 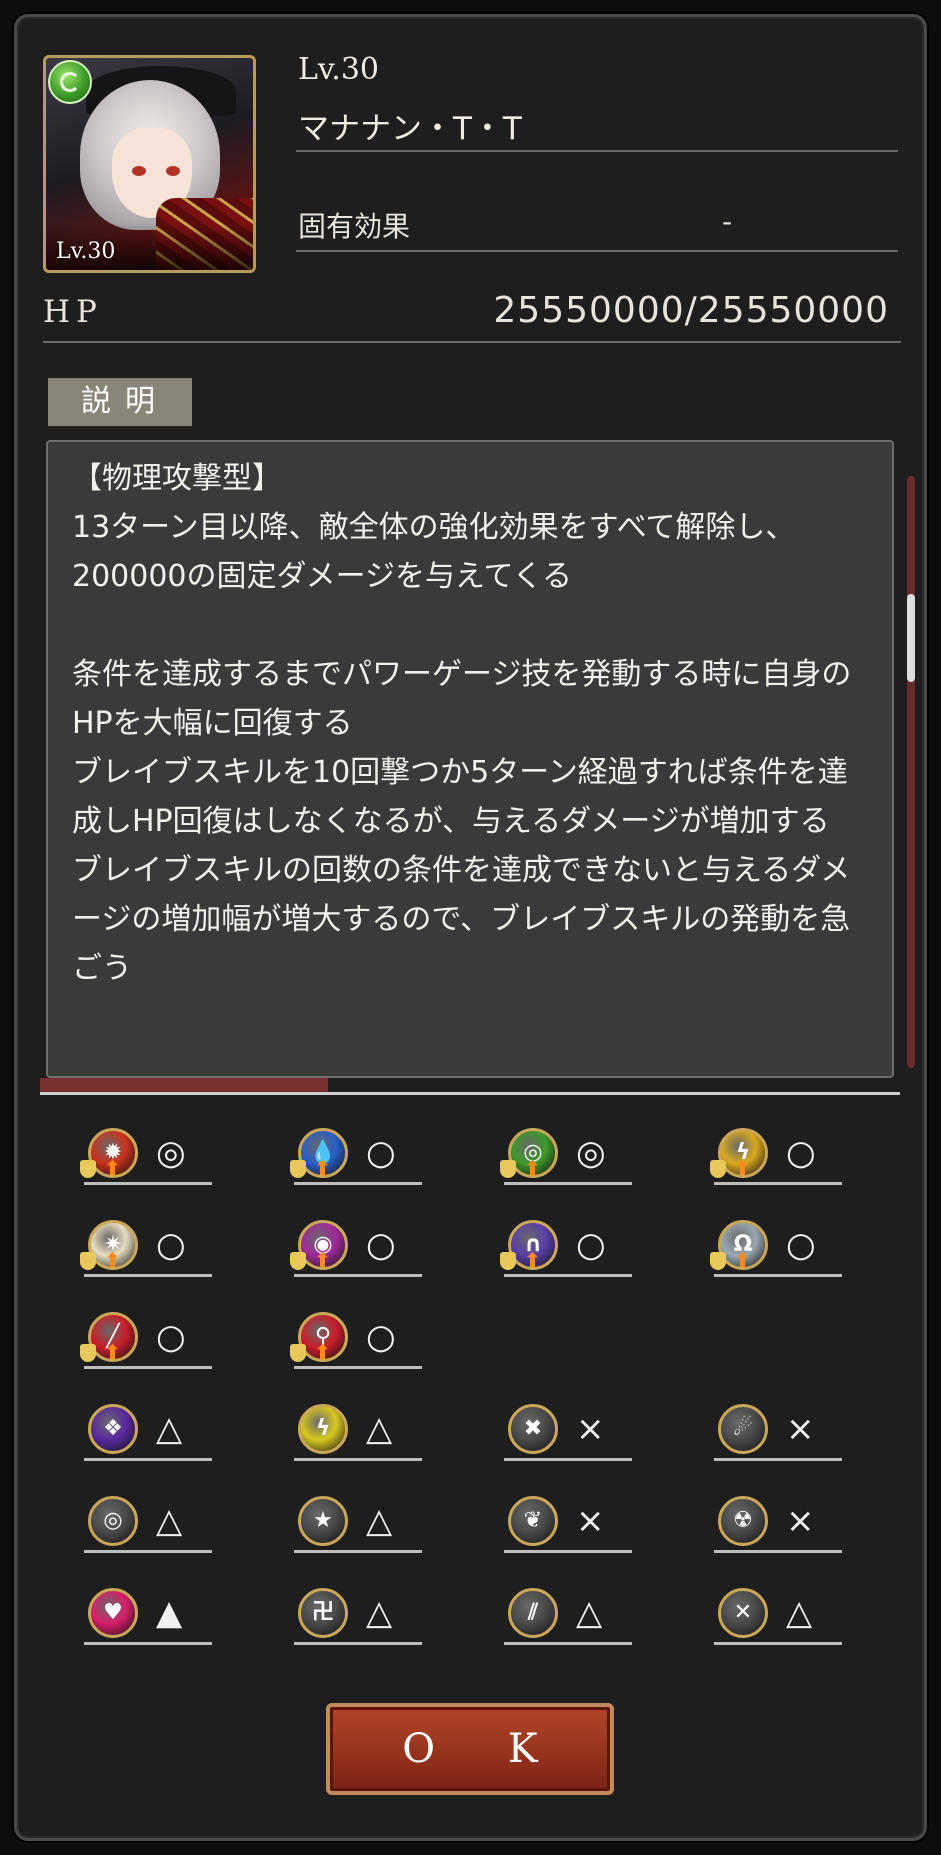 I want to click on resistance-cell: ✖ ×, so click(x=568, y=1430).